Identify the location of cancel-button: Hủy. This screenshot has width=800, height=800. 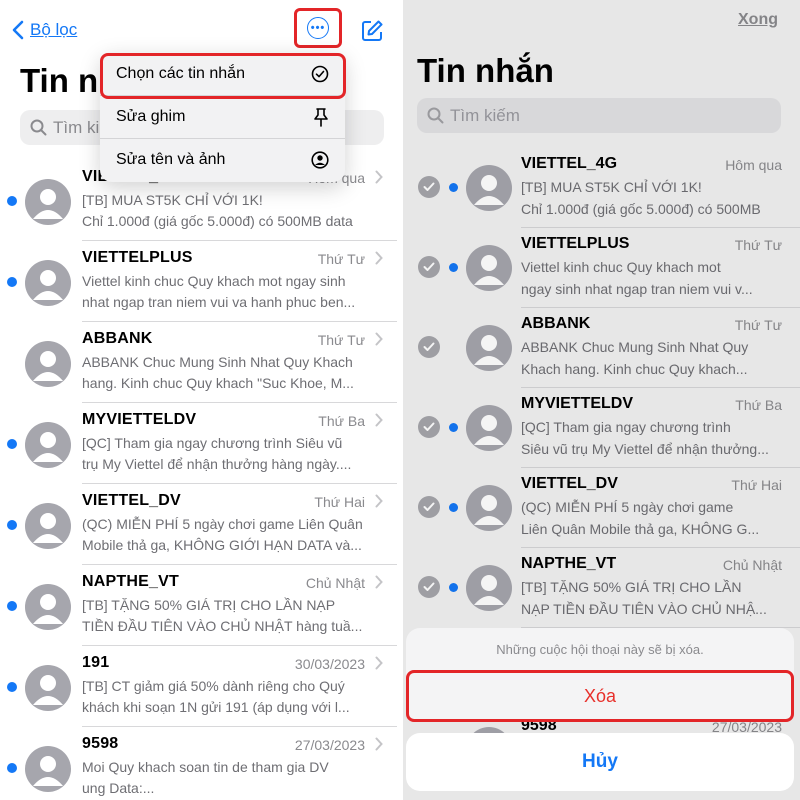
(600, 762).